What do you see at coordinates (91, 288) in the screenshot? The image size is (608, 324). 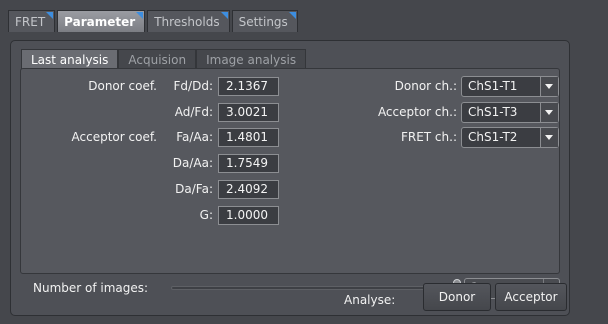 I see `number-of-images-label: Number of images:` at bounding box center [91, 288].